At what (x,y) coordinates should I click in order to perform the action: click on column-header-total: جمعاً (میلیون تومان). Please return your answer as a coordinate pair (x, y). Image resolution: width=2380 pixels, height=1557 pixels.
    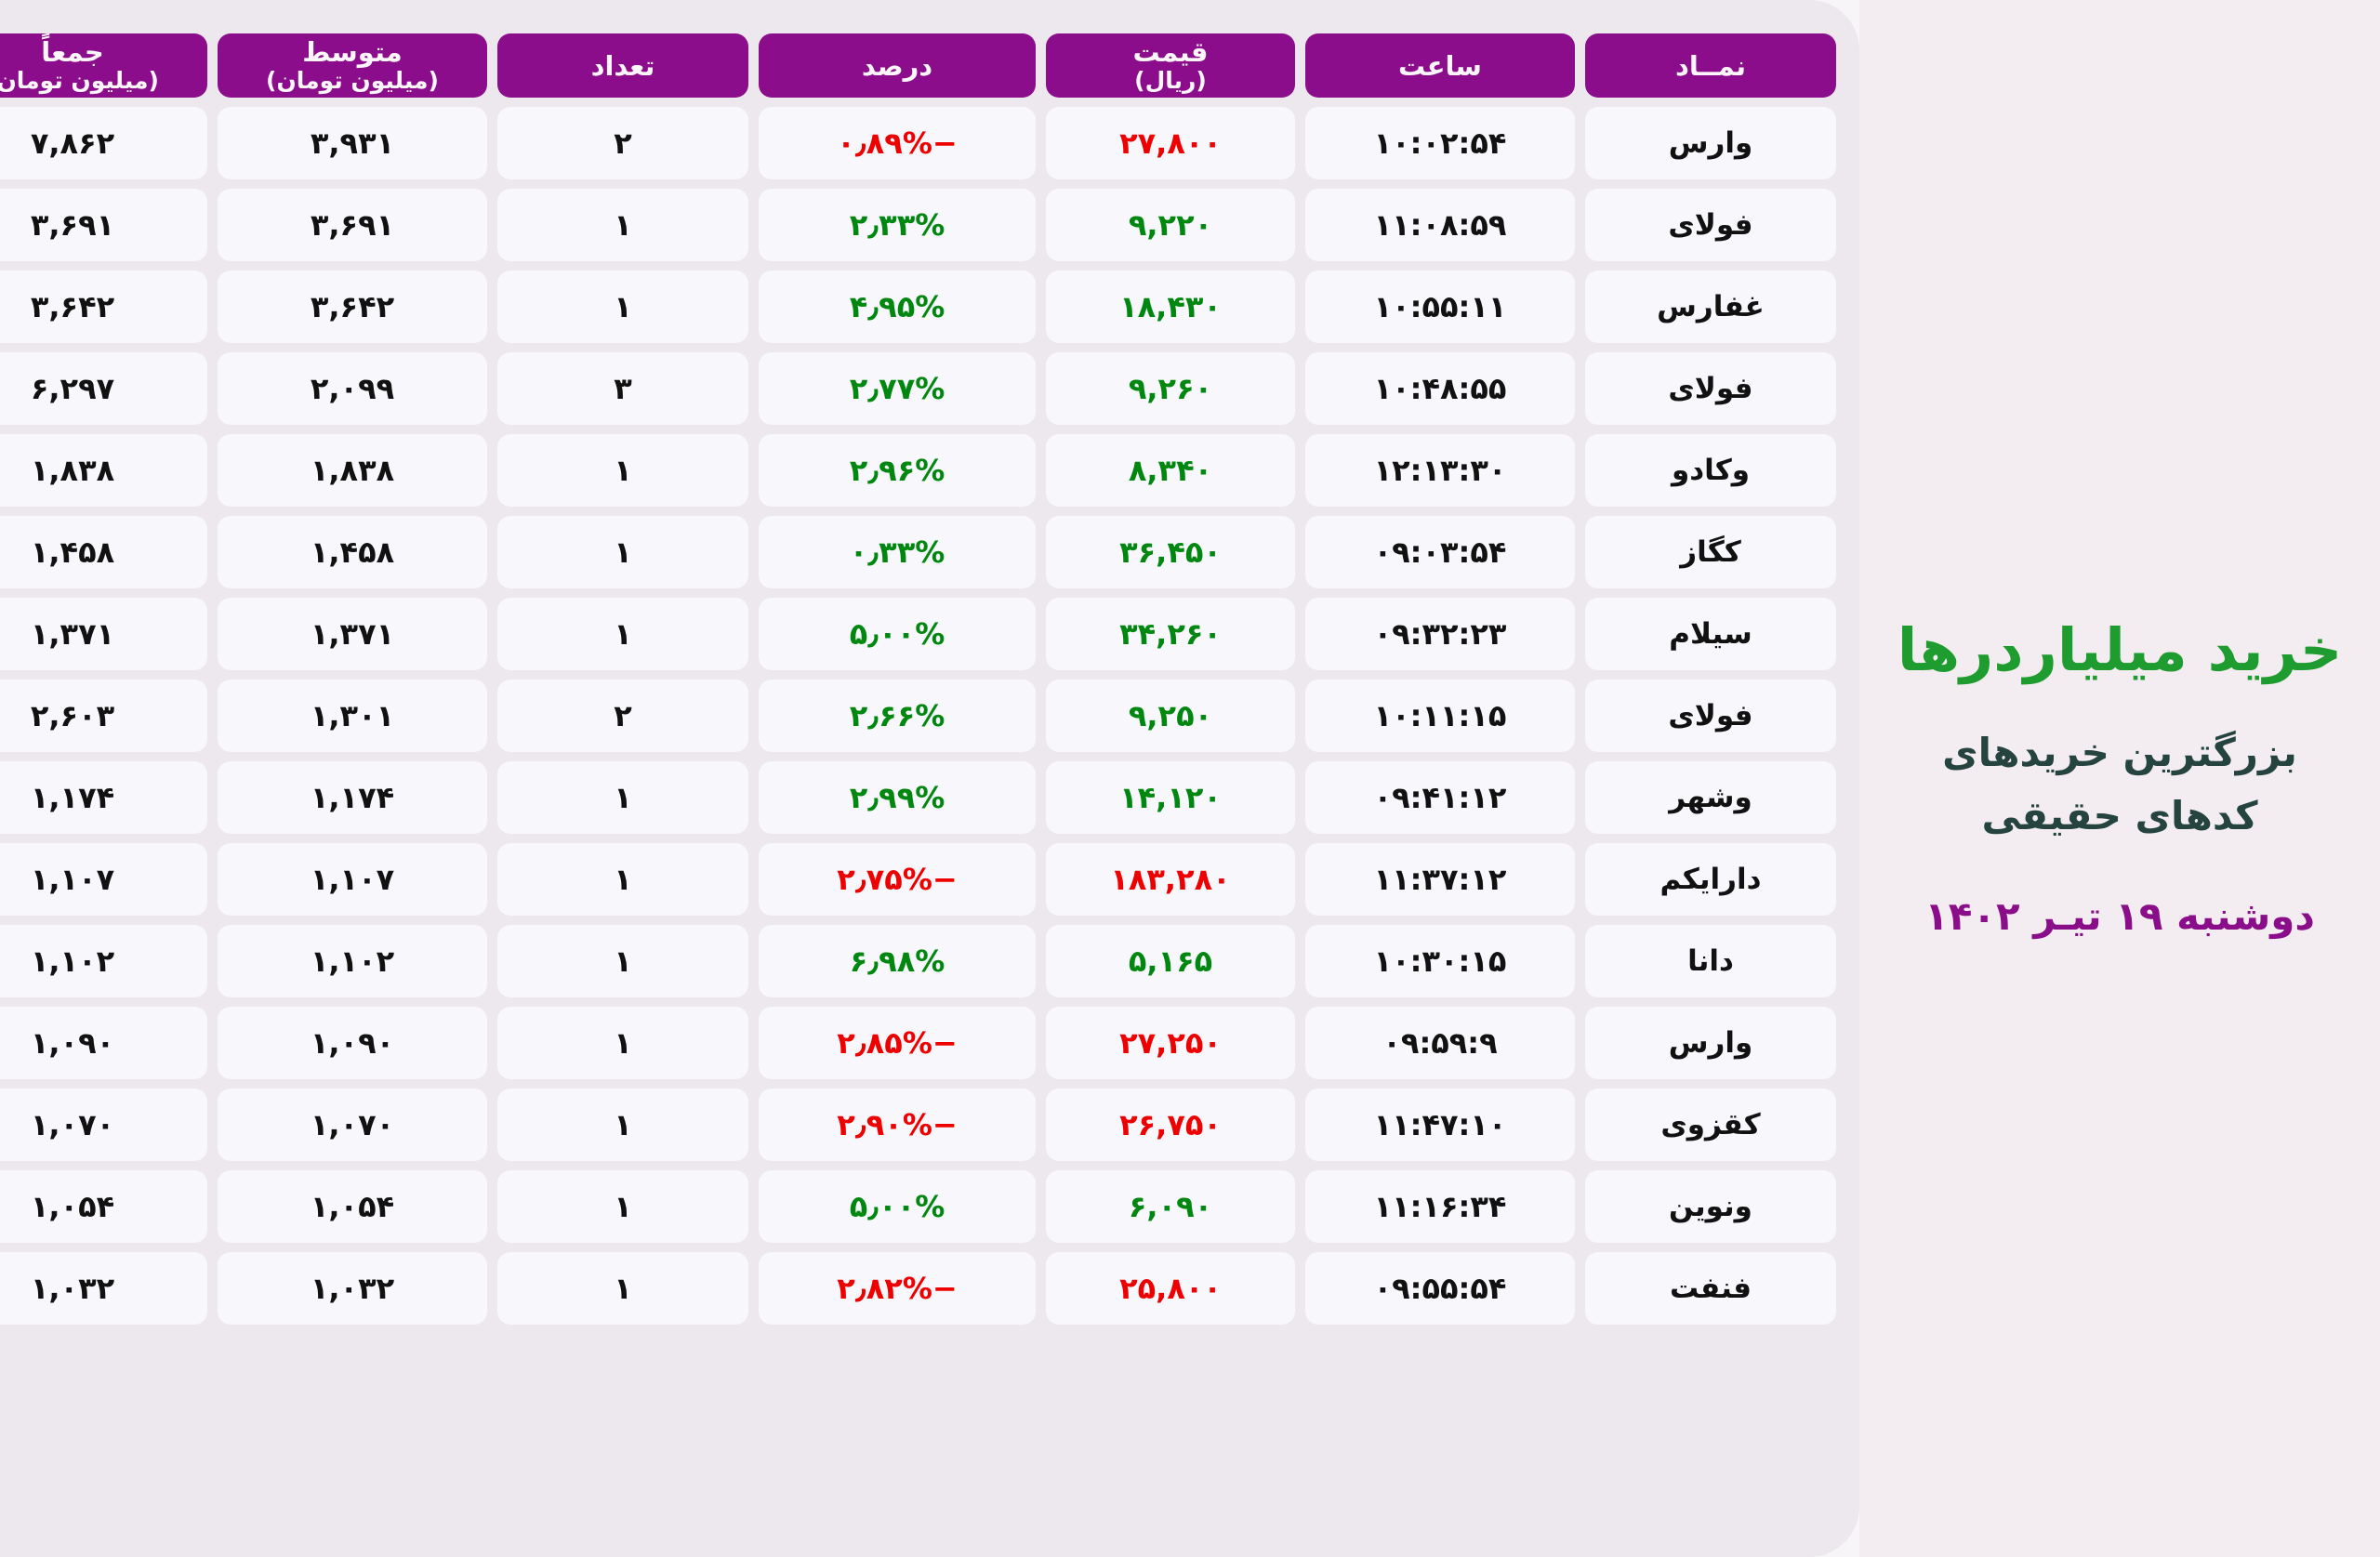
    Looking at the image, I should click on (103, 66).